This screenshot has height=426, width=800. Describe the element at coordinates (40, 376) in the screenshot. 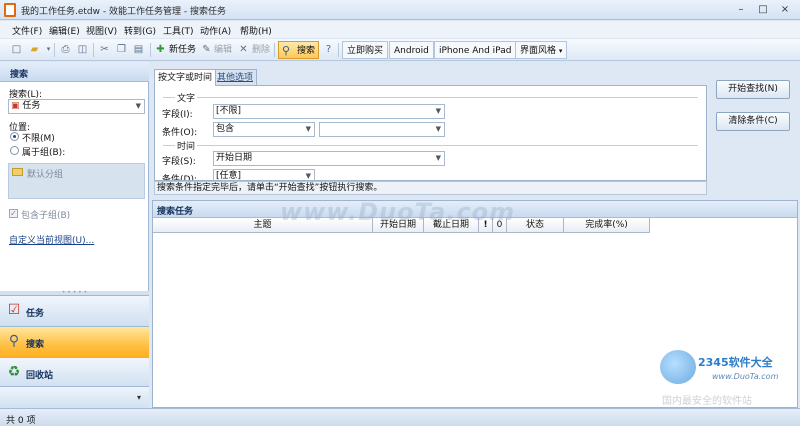

I see `nav-recycle-label: 回收站` at that location.